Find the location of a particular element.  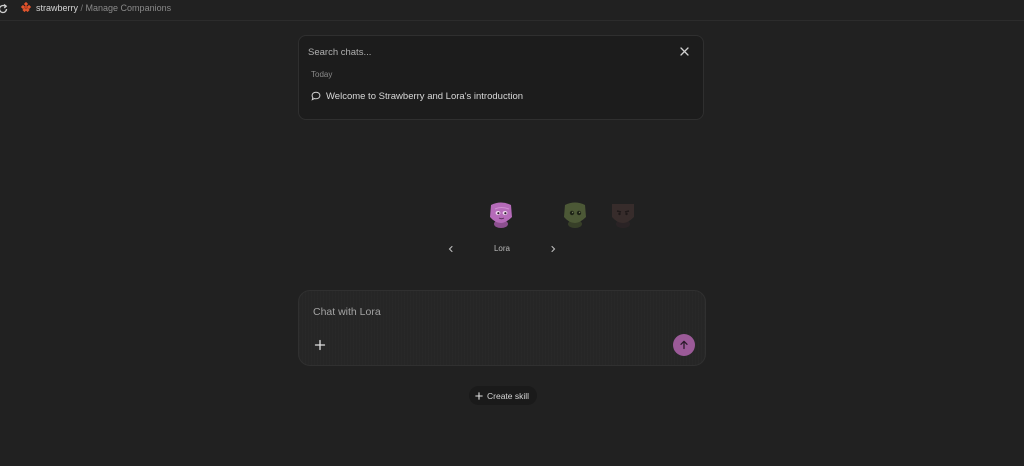

top-bar: strawberry / Manage Companions is located at coordinates (512, 10).